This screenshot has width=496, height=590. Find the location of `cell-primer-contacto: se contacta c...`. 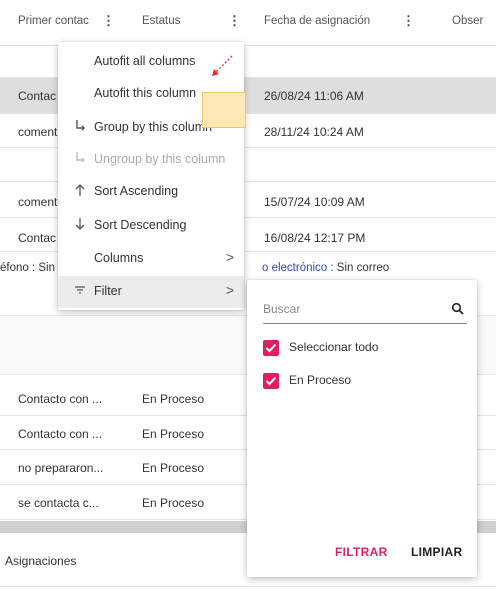

cell-primer-contacto: se contacta c... is located at coordinates (58, 503).